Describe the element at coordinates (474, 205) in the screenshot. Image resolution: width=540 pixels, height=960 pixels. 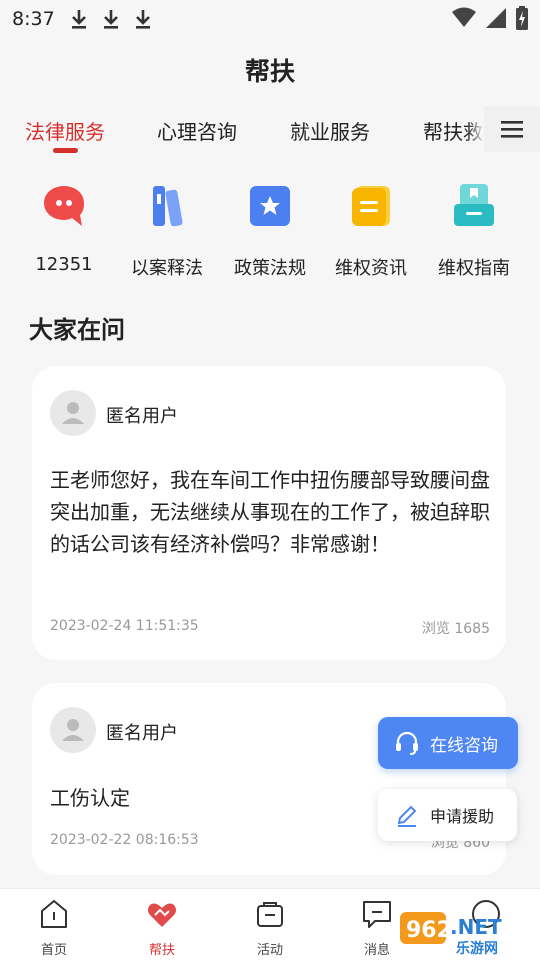
I see `guide-box-icon` at that location.